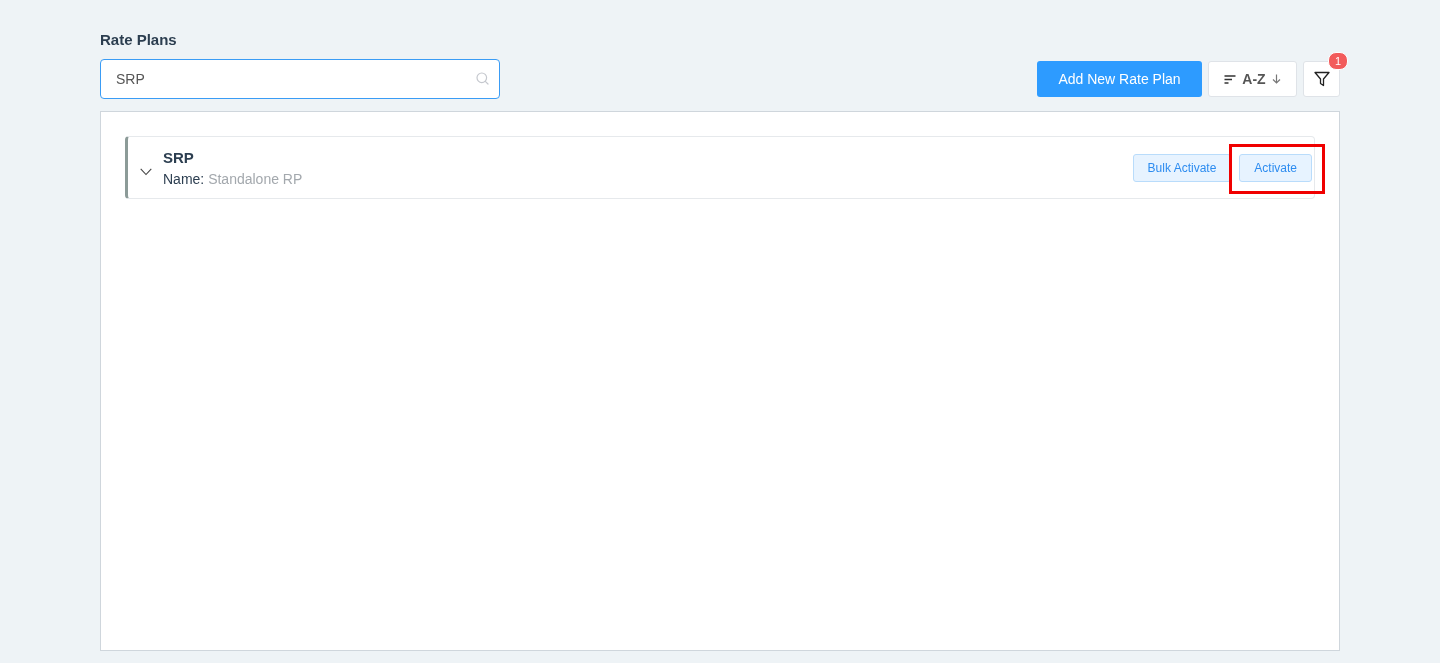 This screenshot has width=1440, height=663. I want to click on filter-count-badge: 1, so click(1338, 61).